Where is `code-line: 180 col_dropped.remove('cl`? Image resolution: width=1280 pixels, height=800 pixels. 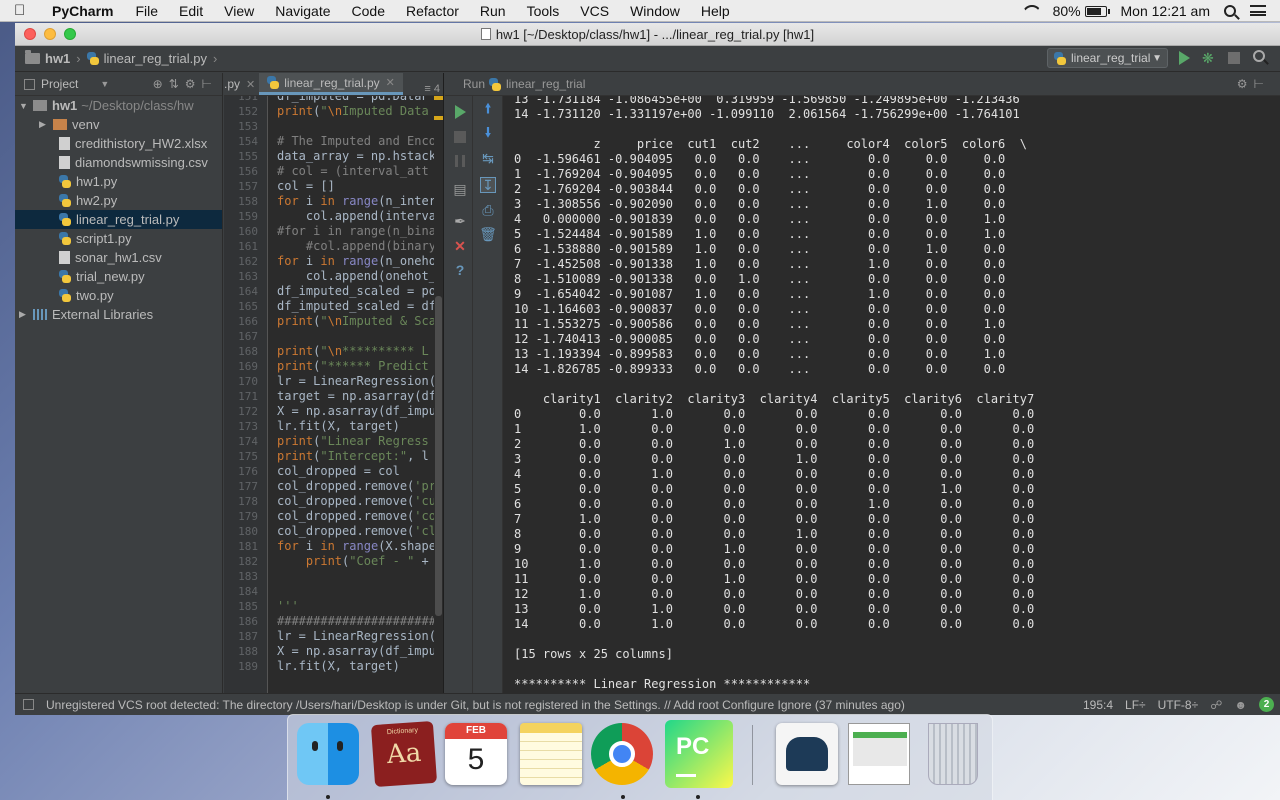
code-line: 180 col_dropped.remove('cl is located at coordinates (329, 531).